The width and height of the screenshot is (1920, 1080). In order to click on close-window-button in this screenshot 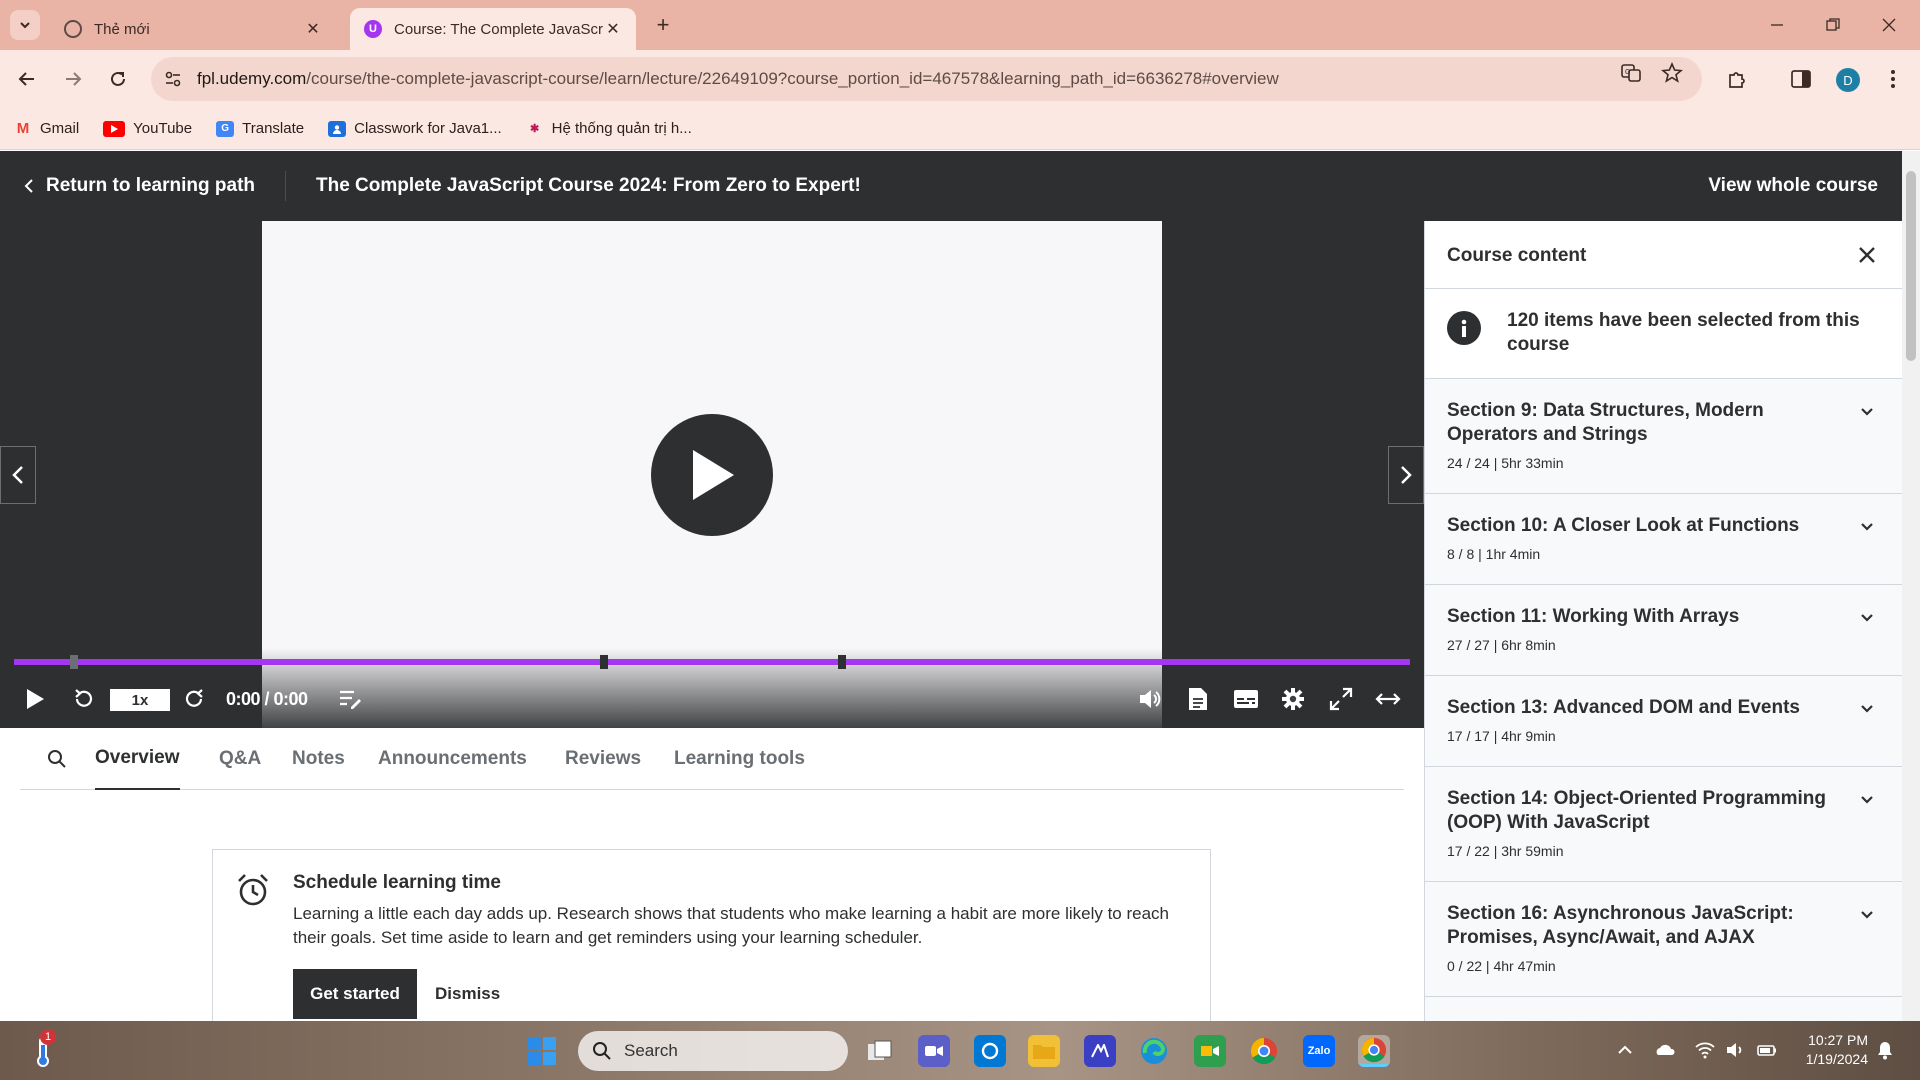, I will do `click(1889, 25)`.